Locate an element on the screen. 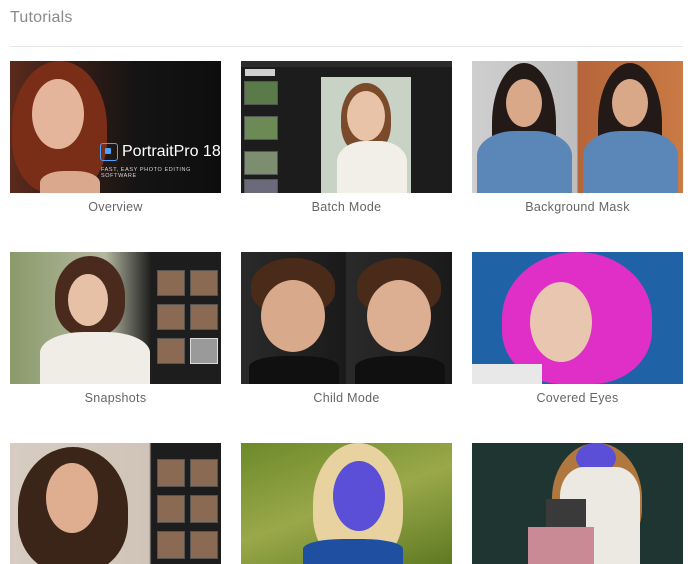  portraitpro-logo-icon is located at coordinates (109, 152).